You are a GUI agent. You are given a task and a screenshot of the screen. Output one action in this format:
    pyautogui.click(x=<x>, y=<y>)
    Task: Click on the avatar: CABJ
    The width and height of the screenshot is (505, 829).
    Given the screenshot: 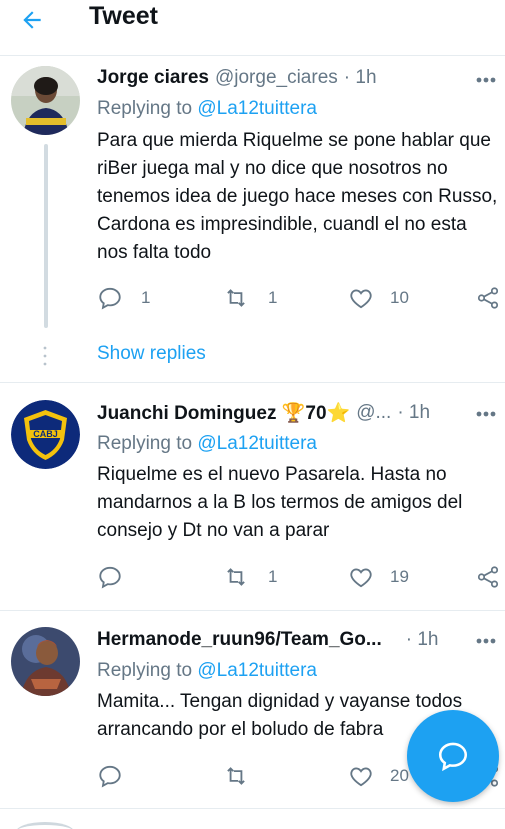 What is the action you would take?
    pyautogui.click(x=45, y=434)
    